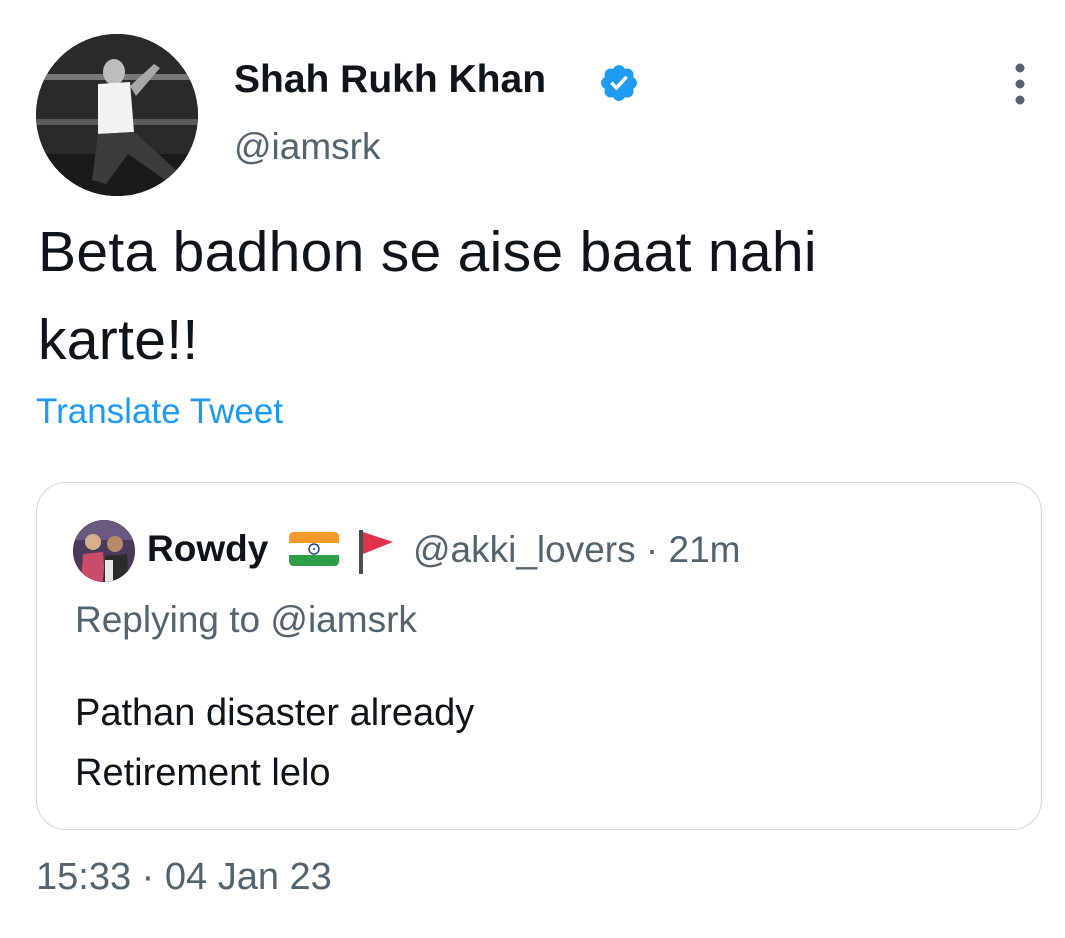  I want to click on quoted-author-handle-time: @akki_lovers · 21m, so click(577, 550).